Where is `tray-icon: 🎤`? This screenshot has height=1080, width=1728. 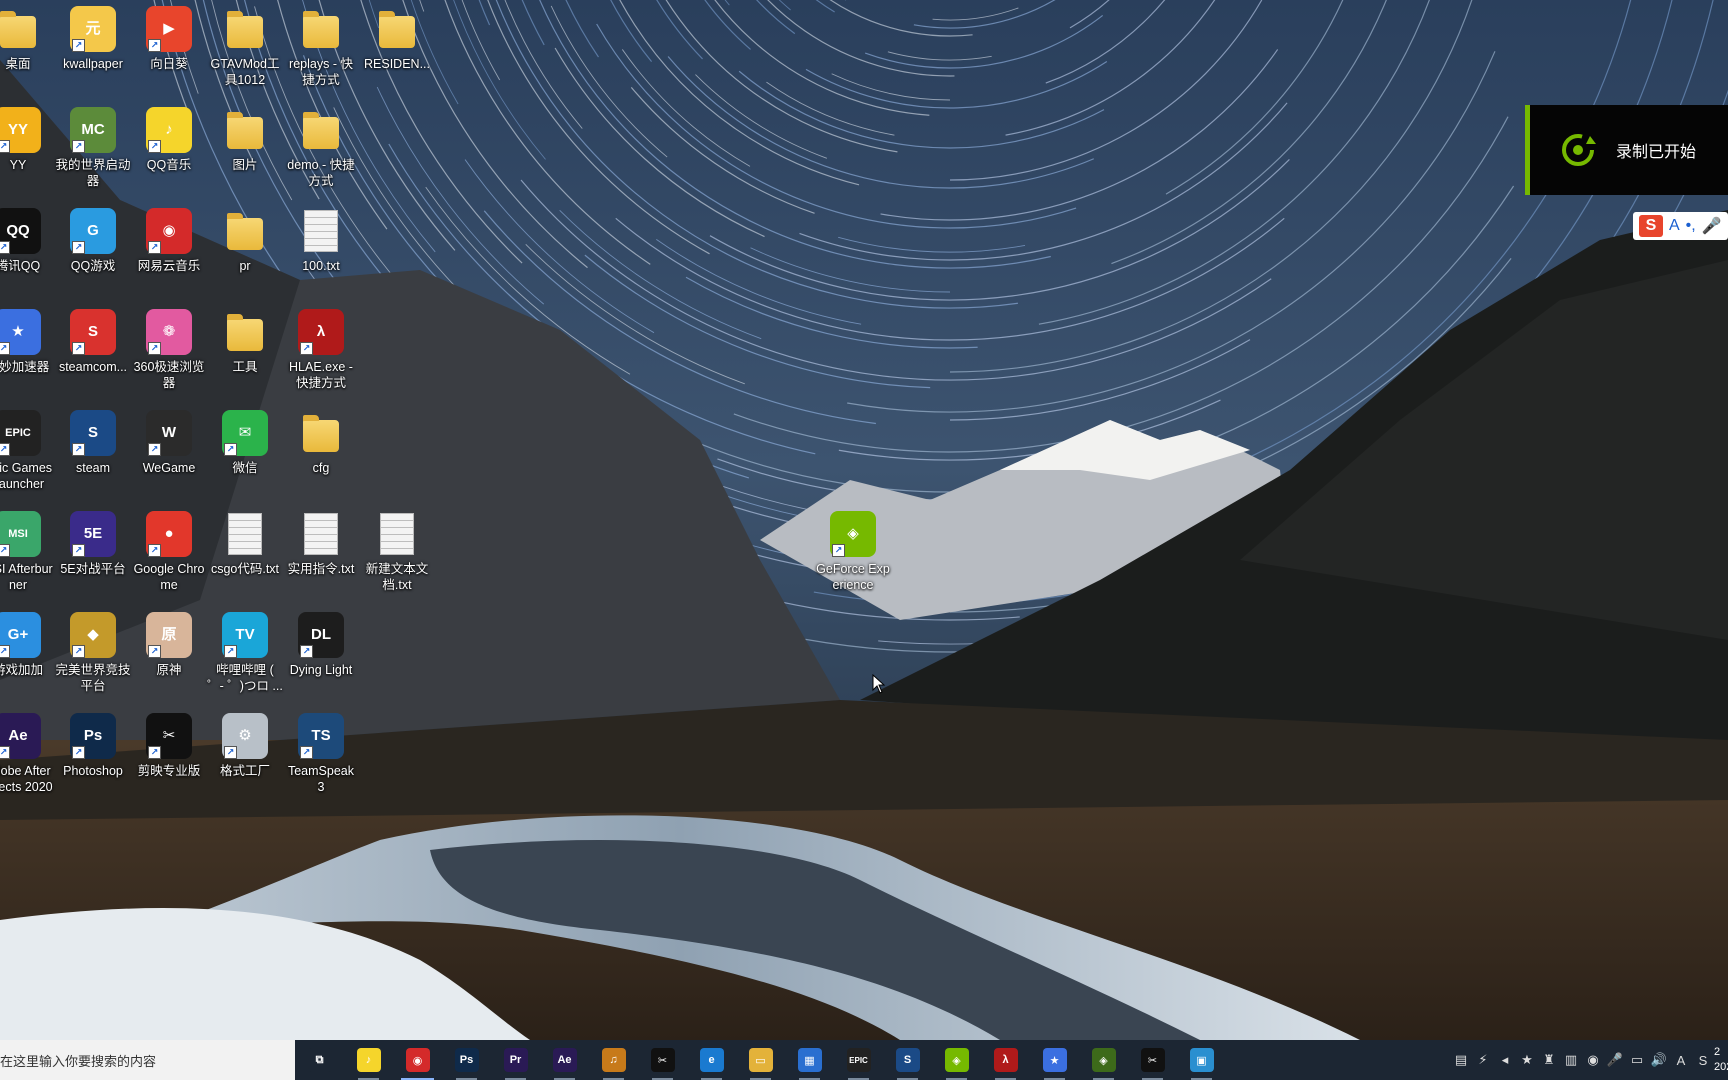
tray-icon: 🎤 is located at coordinates (1615, 1060).